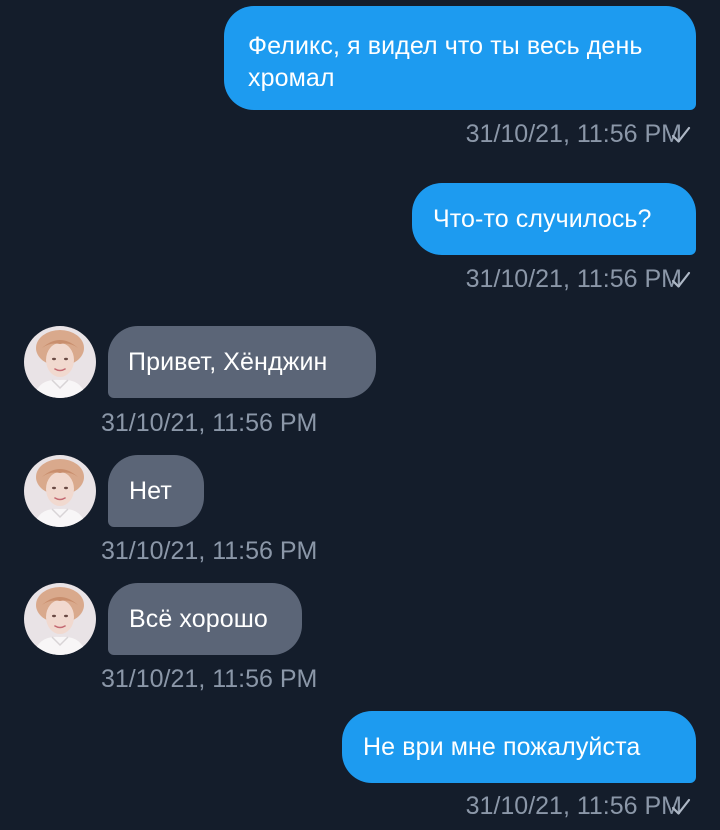 The image size is (720, 830). Describe the element at coordinates (502, 747) in the screenshot. I see `message-text: Не ври мне пожалуйста` at that location.